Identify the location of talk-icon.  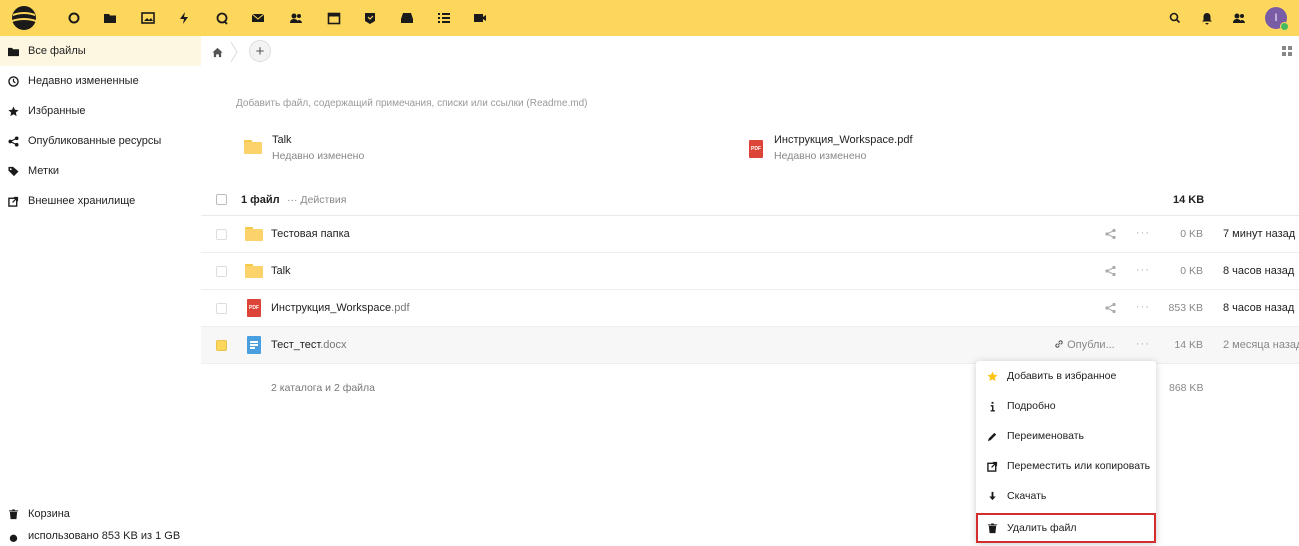
(222, 18).